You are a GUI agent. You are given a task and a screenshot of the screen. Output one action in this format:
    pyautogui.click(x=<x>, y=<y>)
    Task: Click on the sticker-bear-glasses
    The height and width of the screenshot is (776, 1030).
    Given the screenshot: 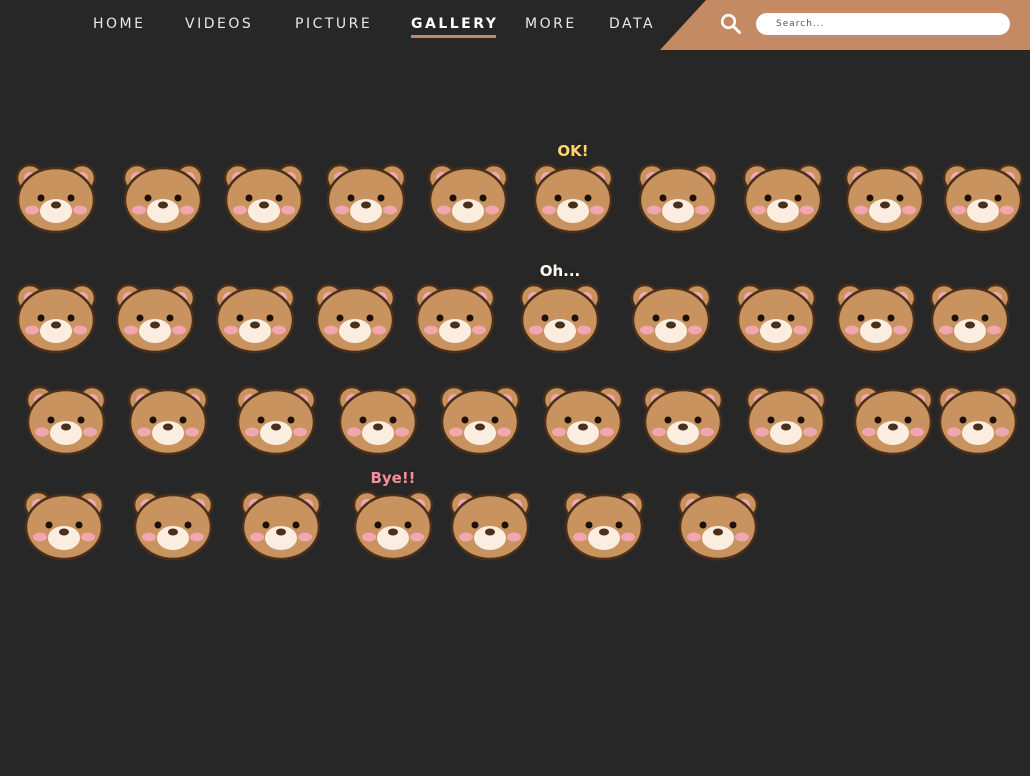 What is the action you would take?
    pyautogui.click(x=276, y=418)
    